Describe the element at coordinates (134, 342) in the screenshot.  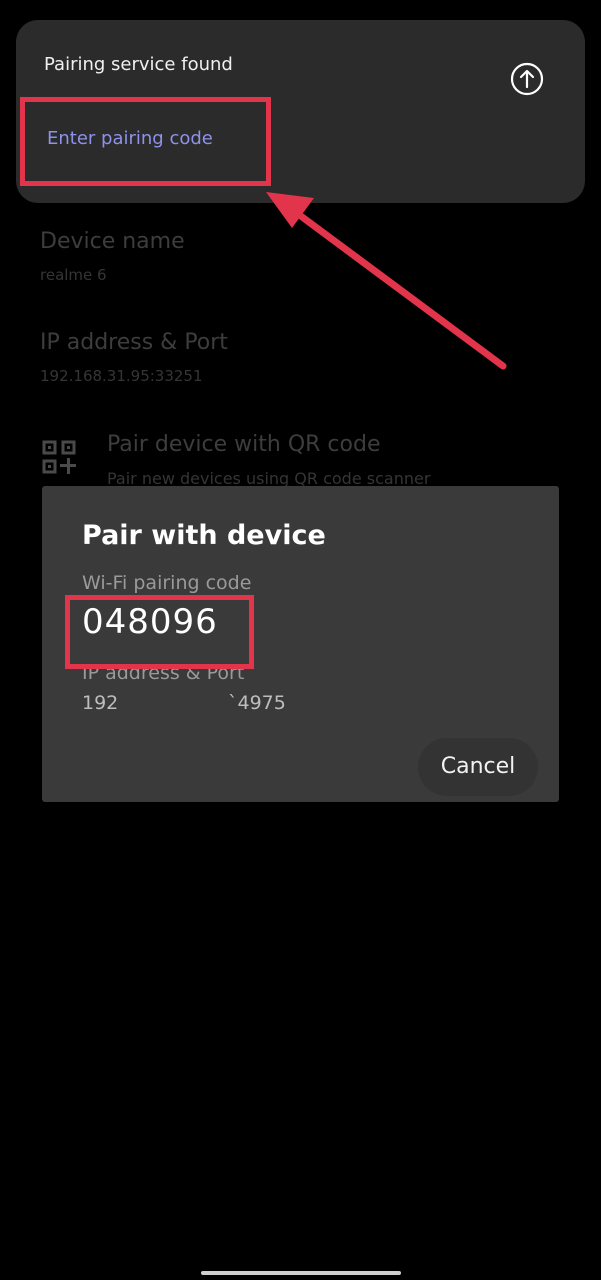
I see `ip-port-title: IP address & Port` at that location.